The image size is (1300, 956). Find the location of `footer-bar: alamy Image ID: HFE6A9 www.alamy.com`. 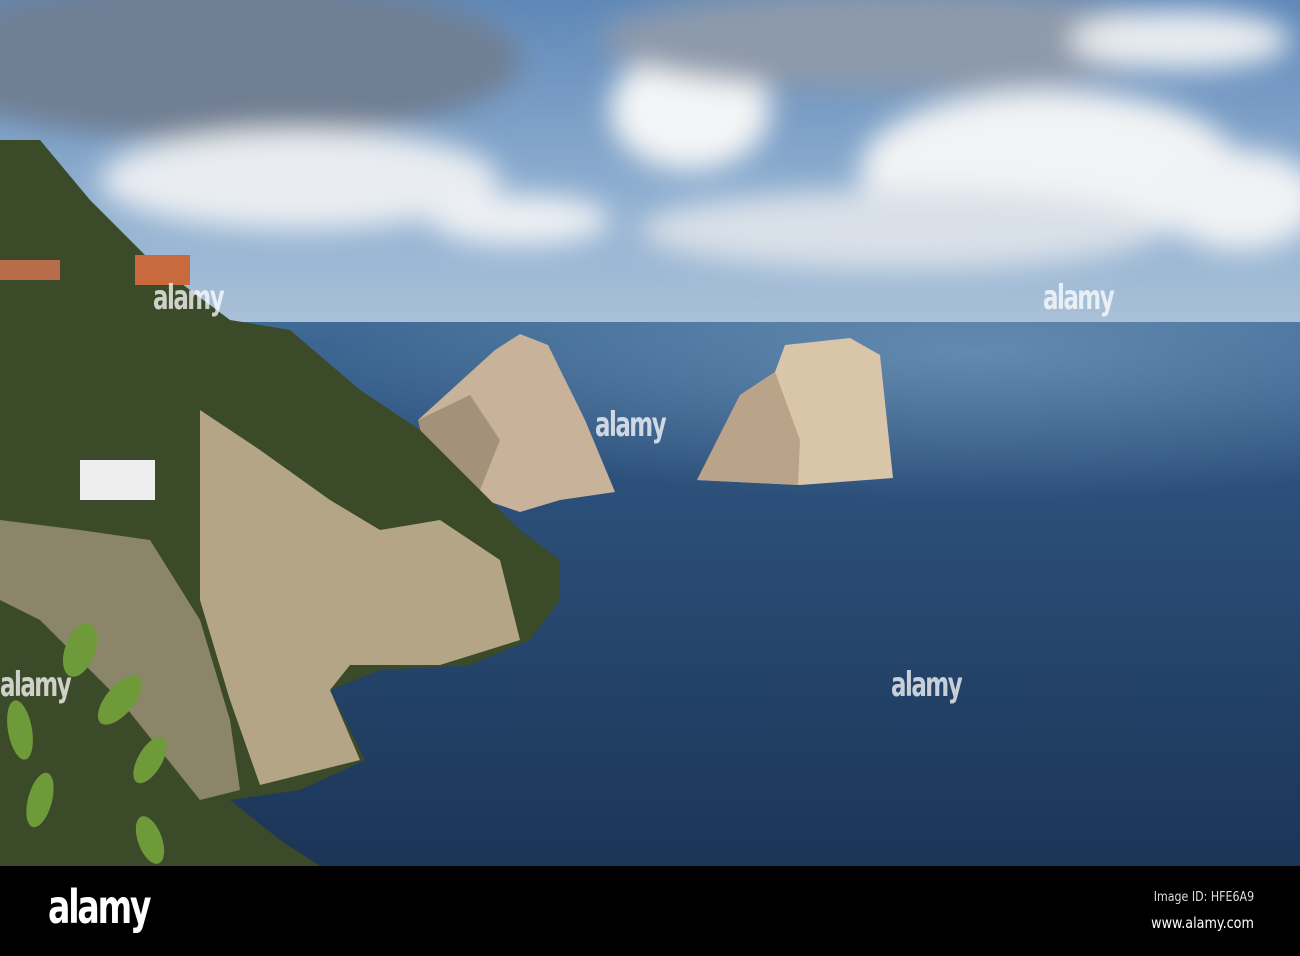

footer-bar: alamy Image ID: HFE6A9 www.alamy.com is located at coordinates (650, 911).